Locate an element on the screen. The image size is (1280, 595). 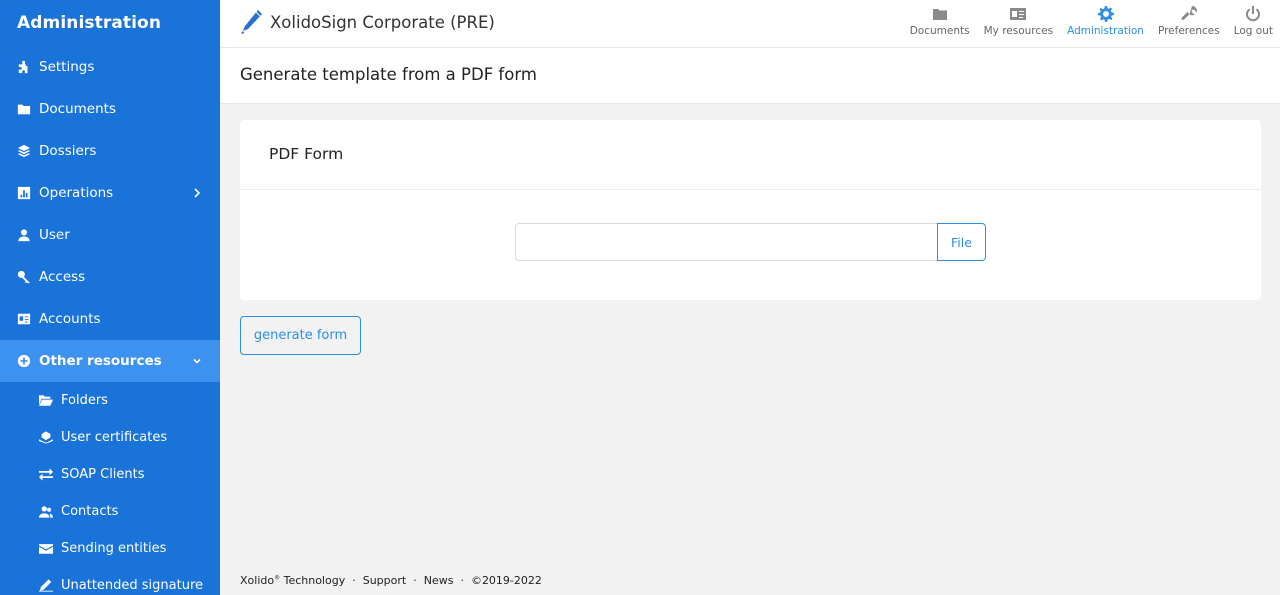
sidebar-subitem-label: Contacts is located at coordinates (90, 511).